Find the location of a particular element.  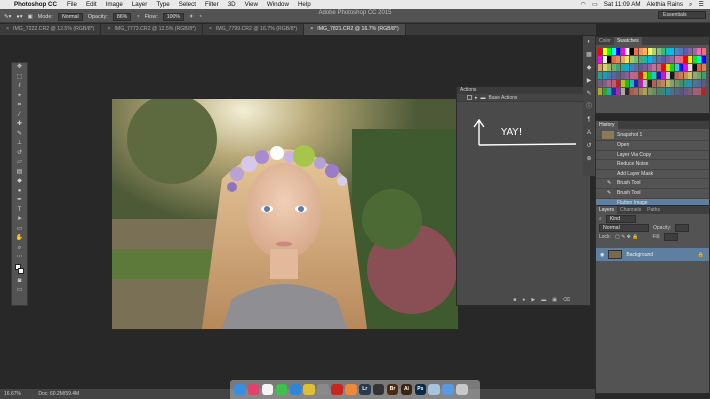

preview-icon is located at coordinates (434, 389).